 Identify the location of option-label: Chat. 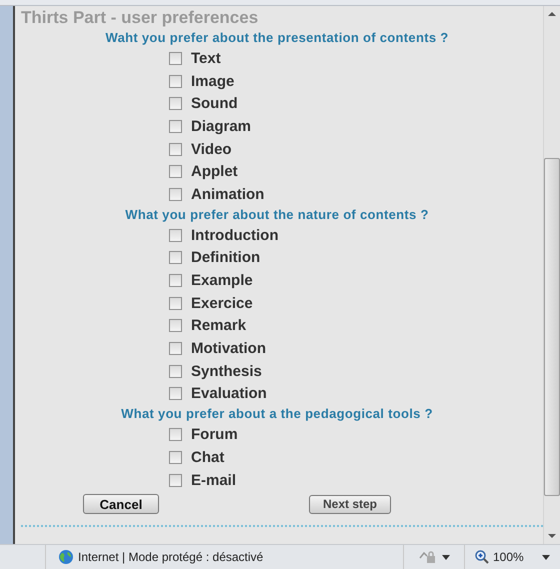
(207, 457).